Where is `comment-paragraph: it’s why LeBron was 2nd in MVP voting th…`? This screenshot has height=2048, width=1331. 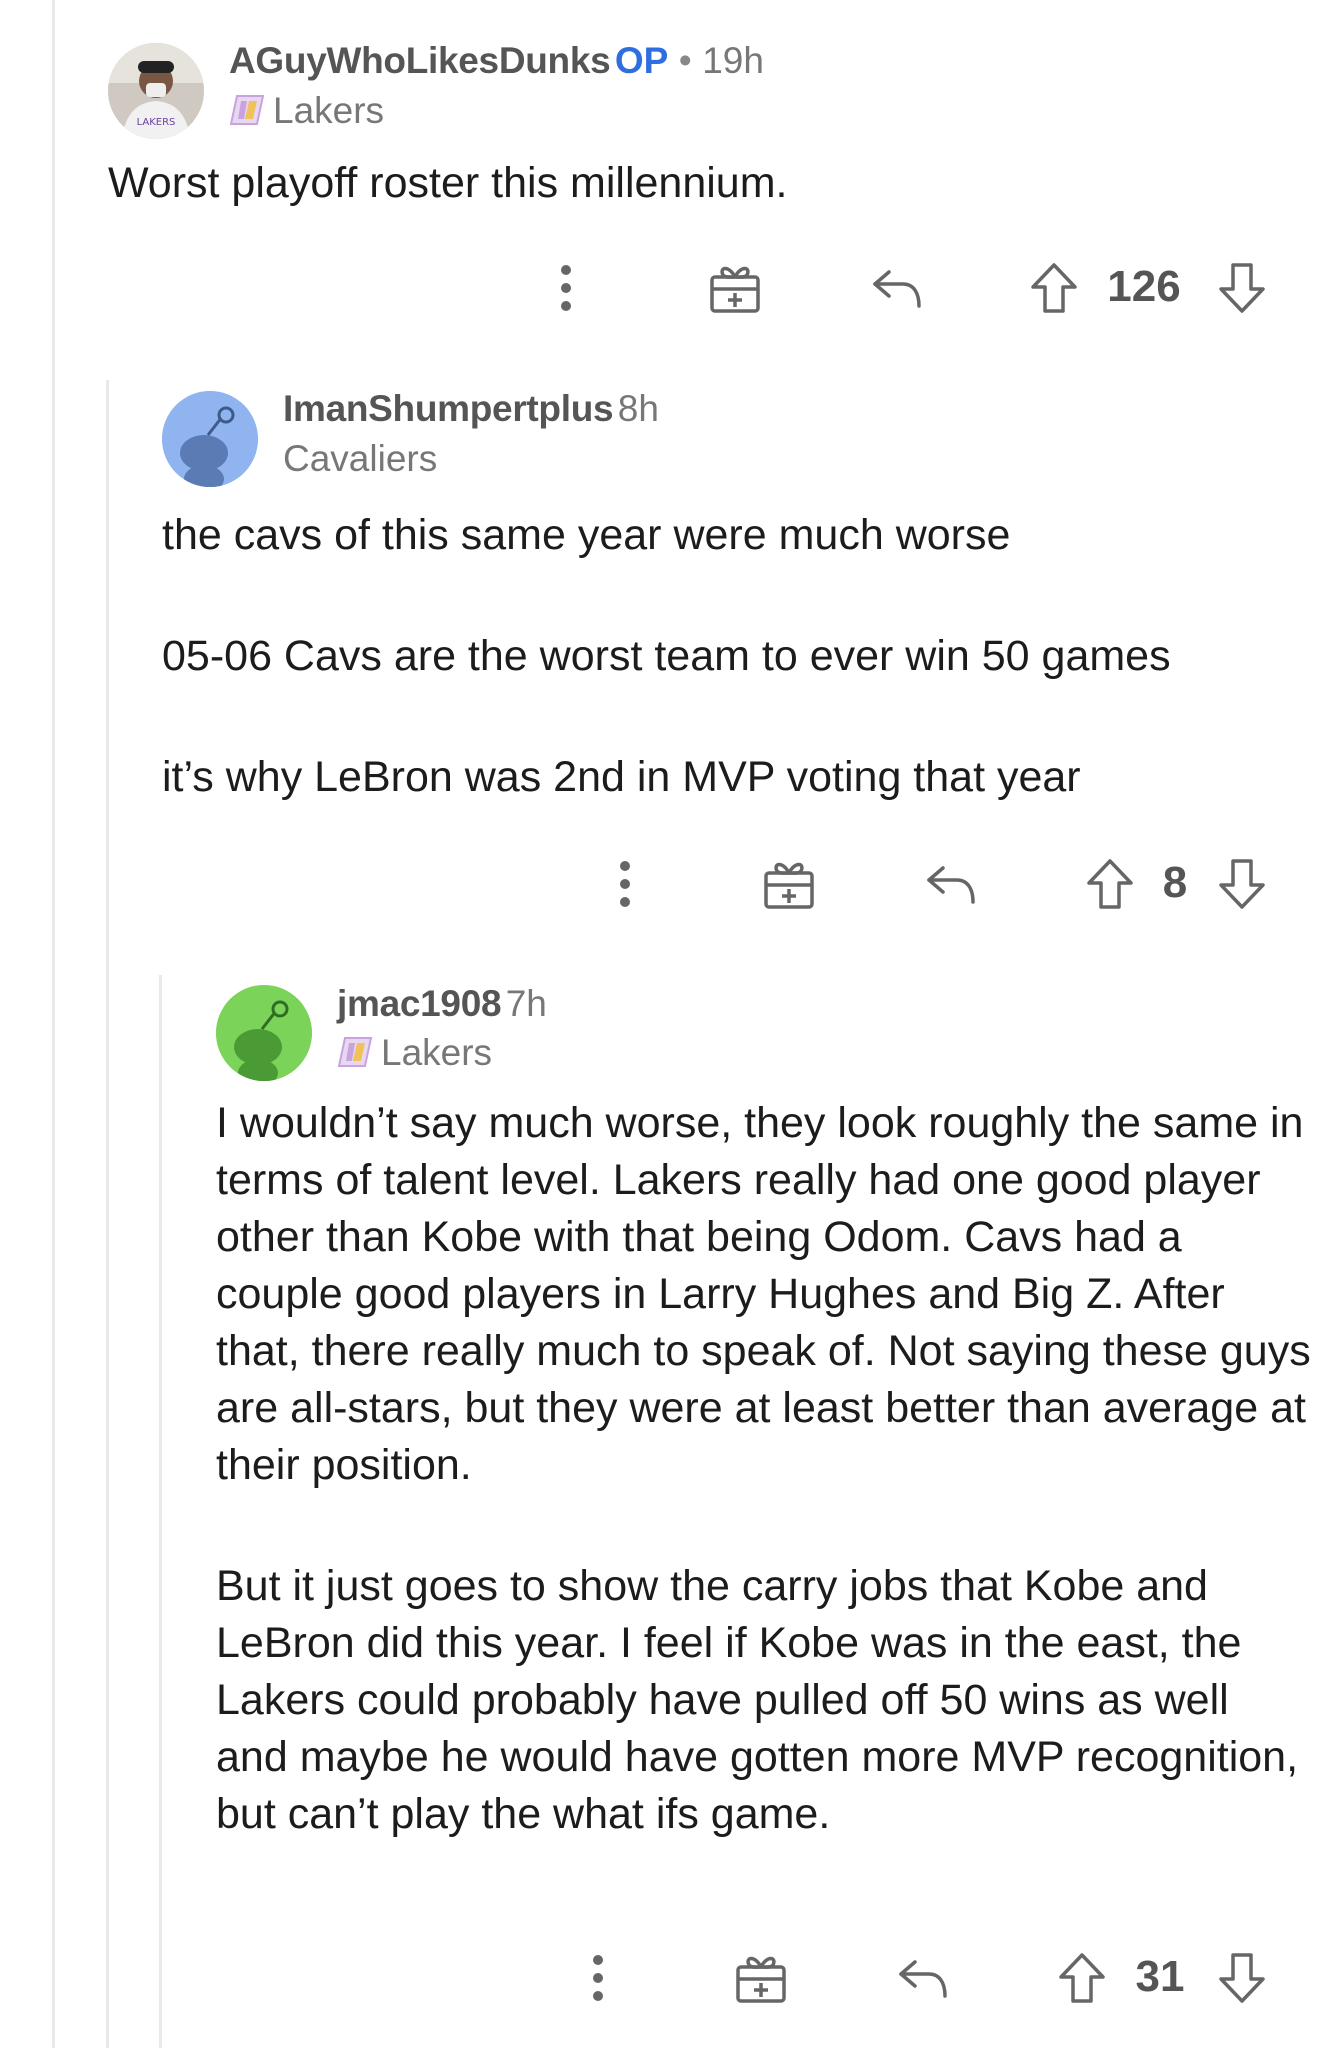 comment-paragraph: it’s why LeBron was 2nd in MVP voting th… is located at coordinates (621, 777).